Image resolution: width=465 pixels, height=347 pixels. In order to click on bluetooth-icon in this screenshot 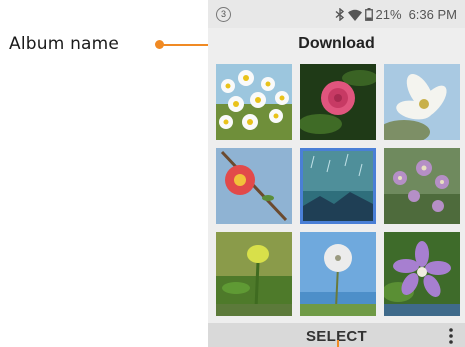, I will do `click(340, 14)`.